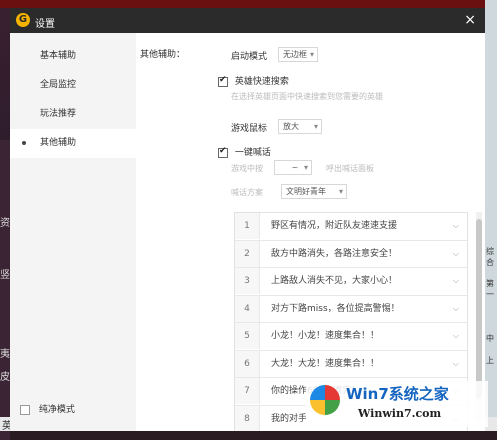 The height and width of the screenshot is (440, 497). I want to click on quick-search-checkbox: ✔, so click(223, 80).